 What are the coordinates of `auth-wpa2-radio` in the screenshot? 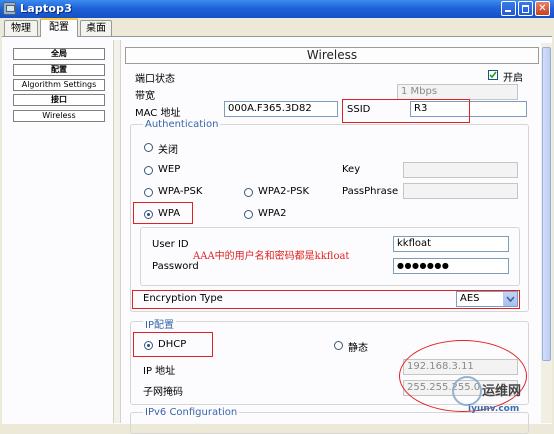 It's located at (248, 214).